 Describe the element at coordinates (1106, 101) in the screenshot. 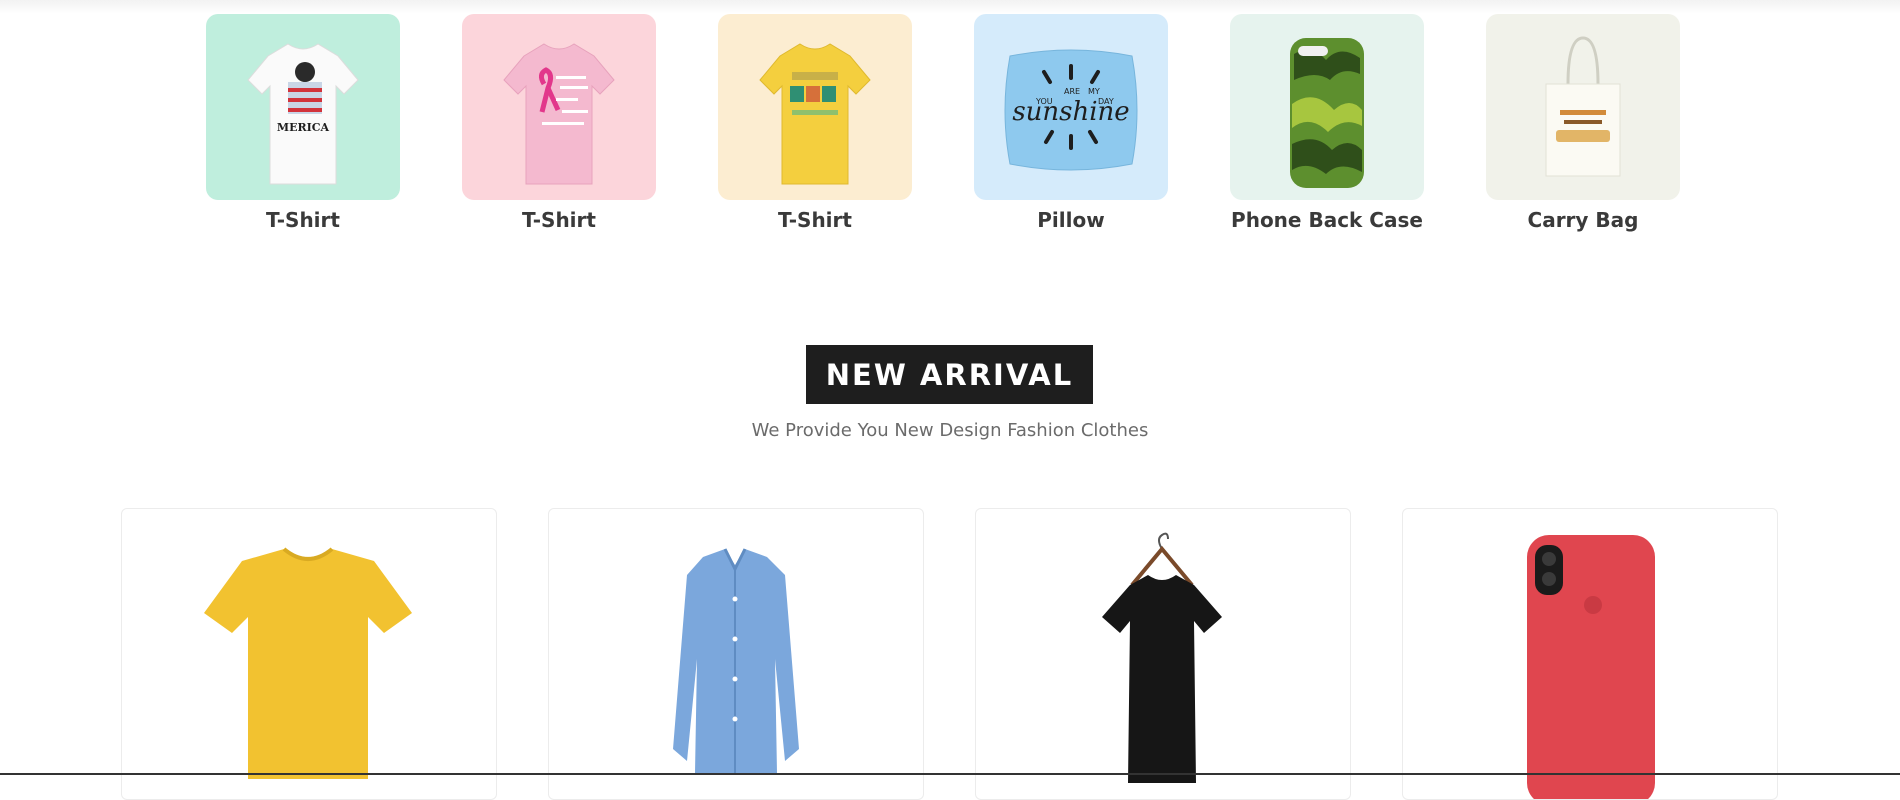

I see `pillow-print-word: DAY` at that location.